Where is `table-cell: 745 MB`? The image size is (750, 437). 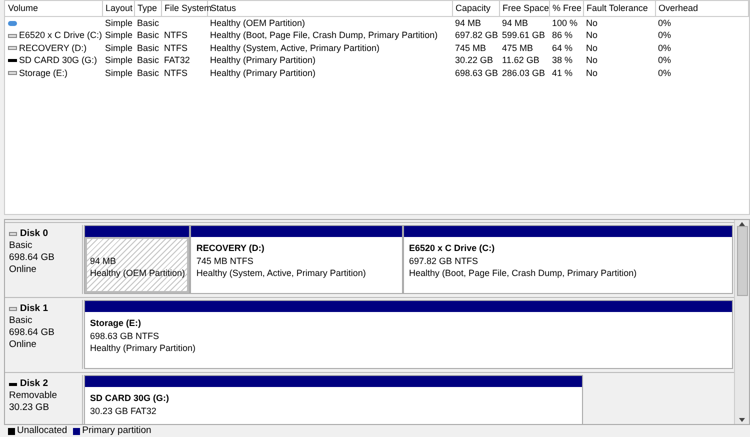
table-cell: 745 MB is located at coordinates (470, 47).